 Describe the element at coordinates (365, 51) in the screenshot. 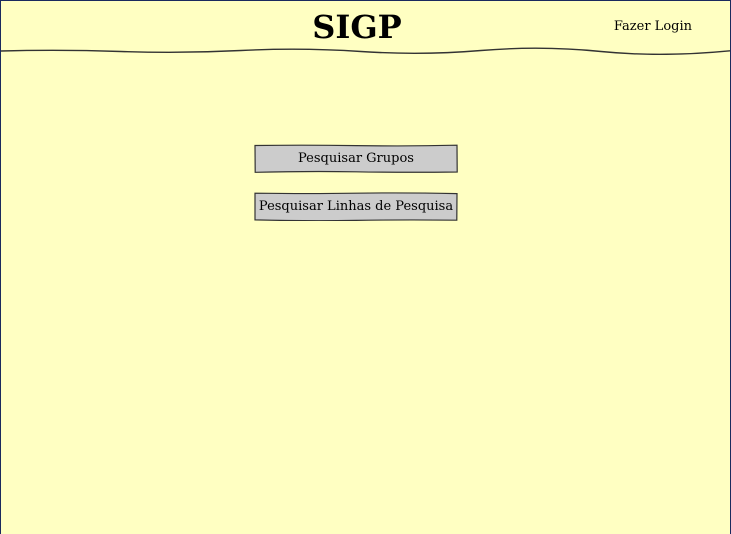

I see `header-divider` at that location.